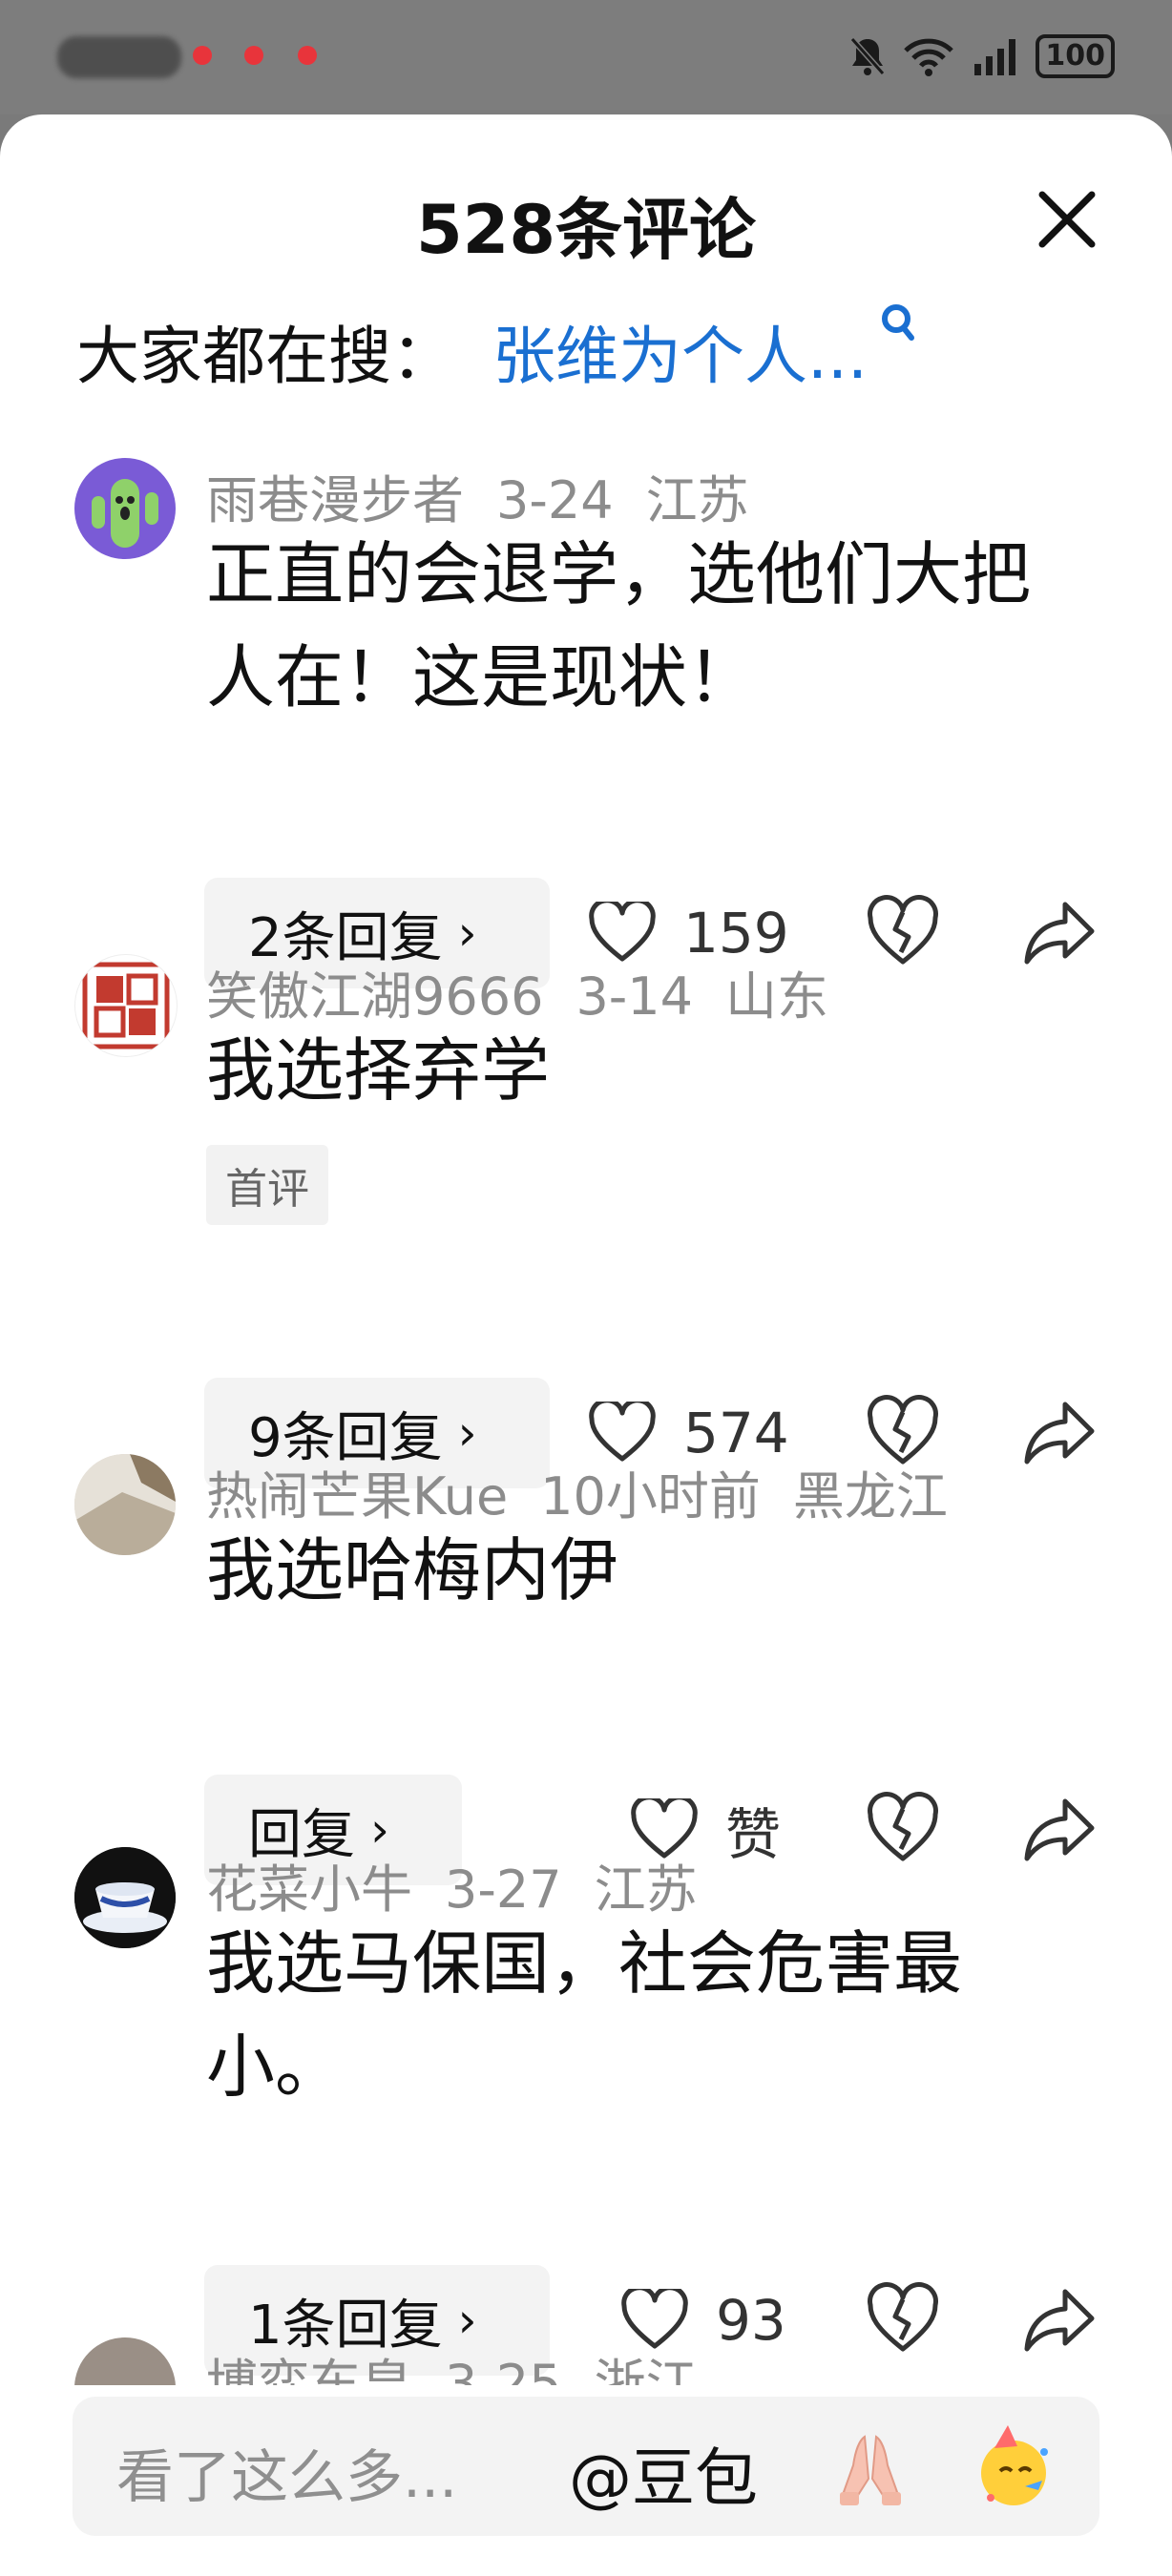  What do you see at coordinates (870, 2467) in the screenshot?
I see `pray-emoji` at bounding box center [870, 2467].